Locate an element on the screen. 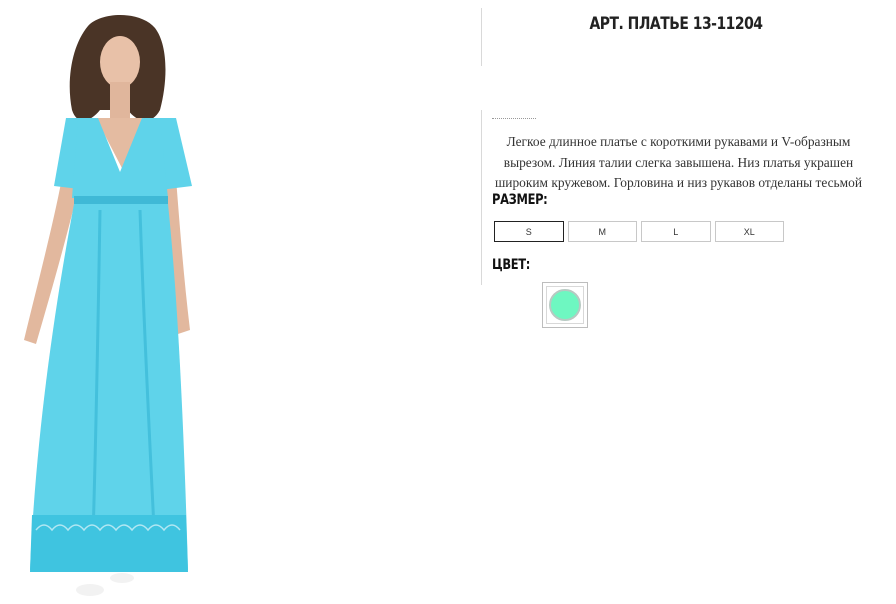 This screenshot has height=604, width=896. color-swatch-frame is located at coordinates (565, 305).